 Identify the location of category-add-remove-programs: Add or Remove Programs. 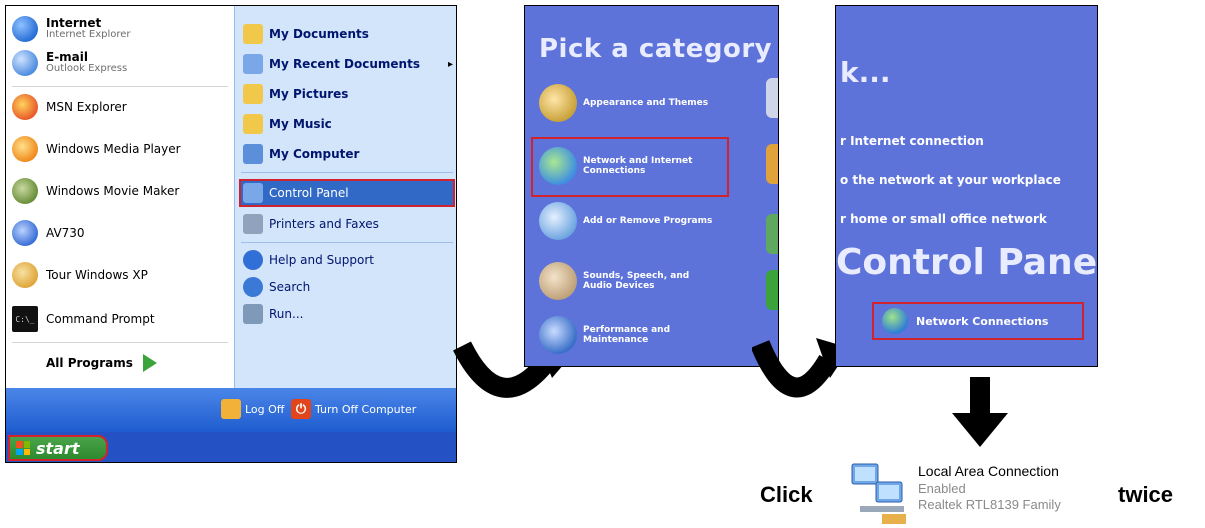
(625, 221).